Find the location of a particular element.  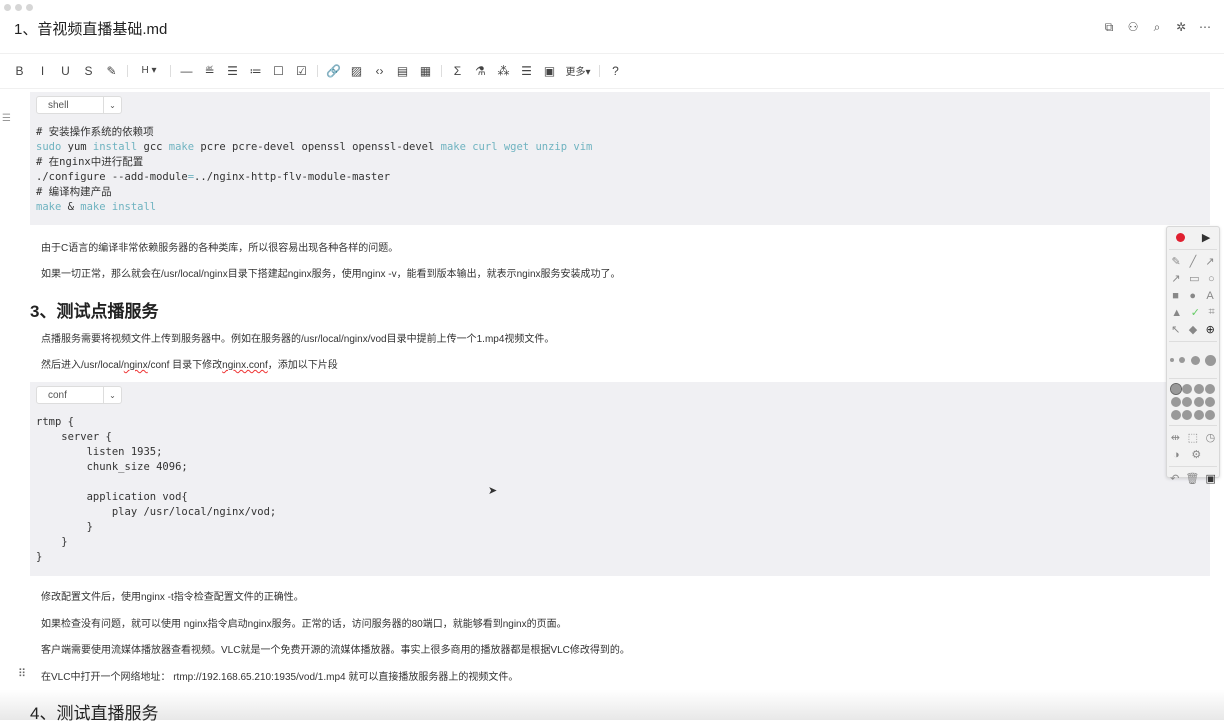

language-select: conf ⌄ is located at coordinates (79, 395).